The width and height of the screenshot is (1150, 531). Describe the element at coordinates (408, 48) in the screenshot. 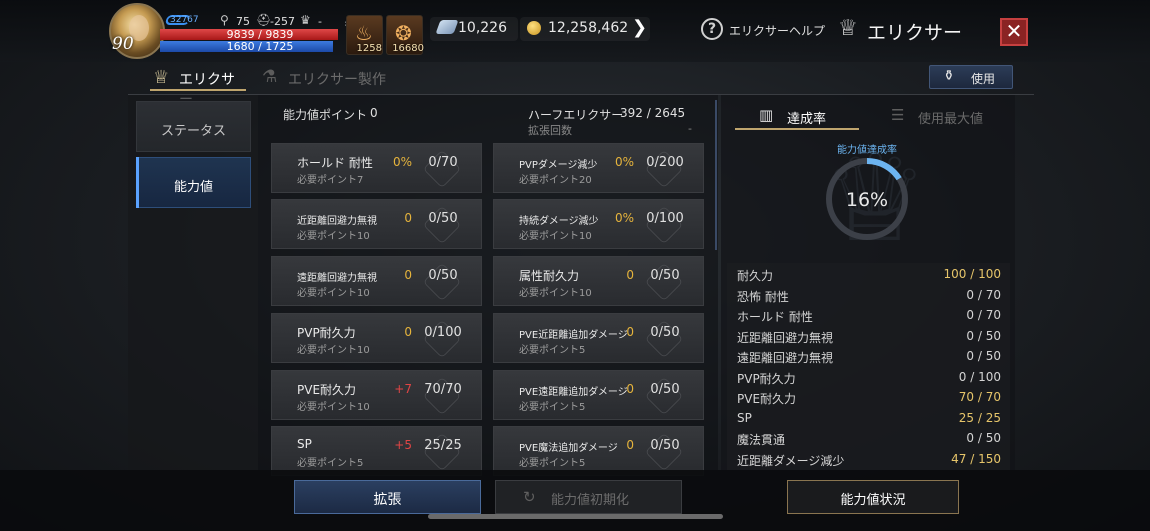

I see `elixir-item-count: 16680` at that location.